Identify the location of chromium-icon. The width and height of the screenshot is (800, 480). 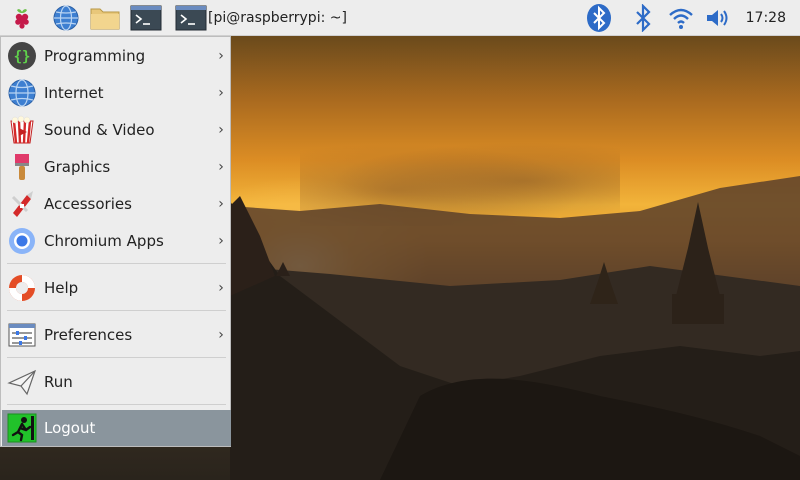
(22, 241).